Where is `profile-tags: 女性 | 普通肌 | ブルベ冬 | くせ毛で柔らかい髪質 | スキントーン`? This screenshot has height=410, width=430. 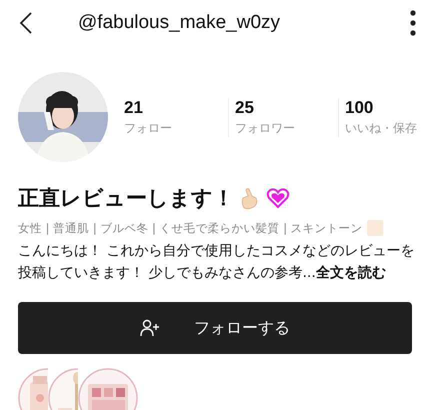
profile-tags: 女性 | 普通肌 | ブルベ冬 | くせ毛で柔らかい髪質 | スキントーン is located at coordinates (190, 228).